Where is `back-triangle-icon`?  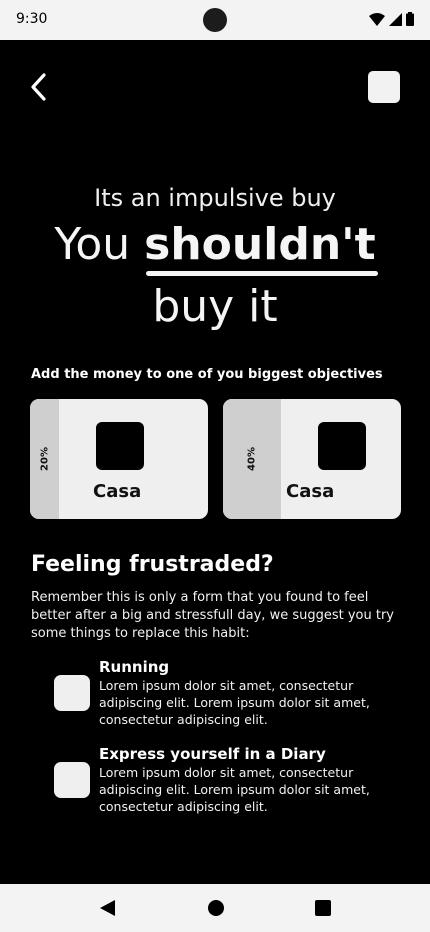 back-triangle-icon is located at coordinates (107, 908).